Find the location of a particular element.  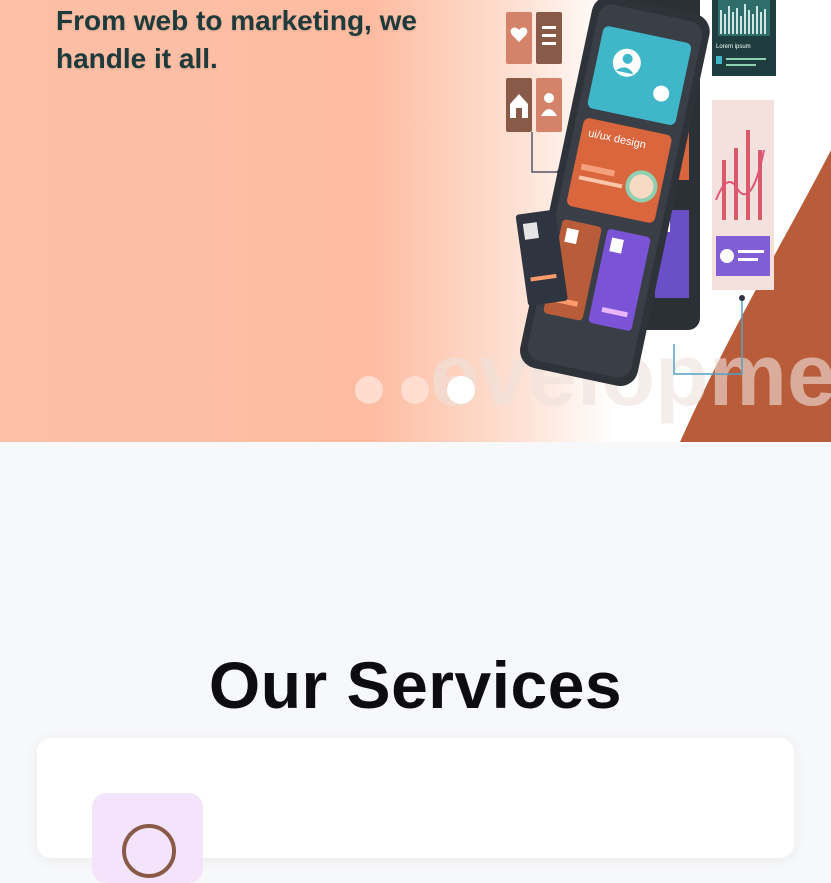

home-icon is located at coordinates (519, 105).